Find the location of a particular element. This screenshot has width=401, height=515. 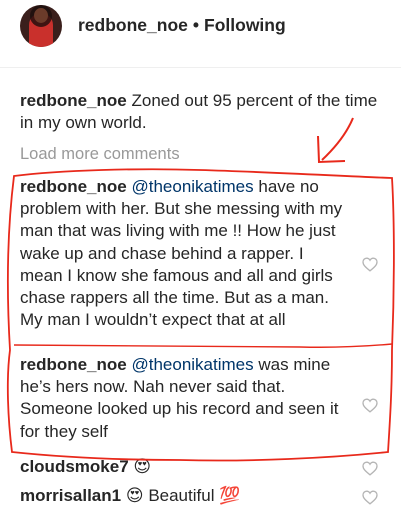

comment-item: cloudsmoke7 😍 is located at coordinates (185, 467).